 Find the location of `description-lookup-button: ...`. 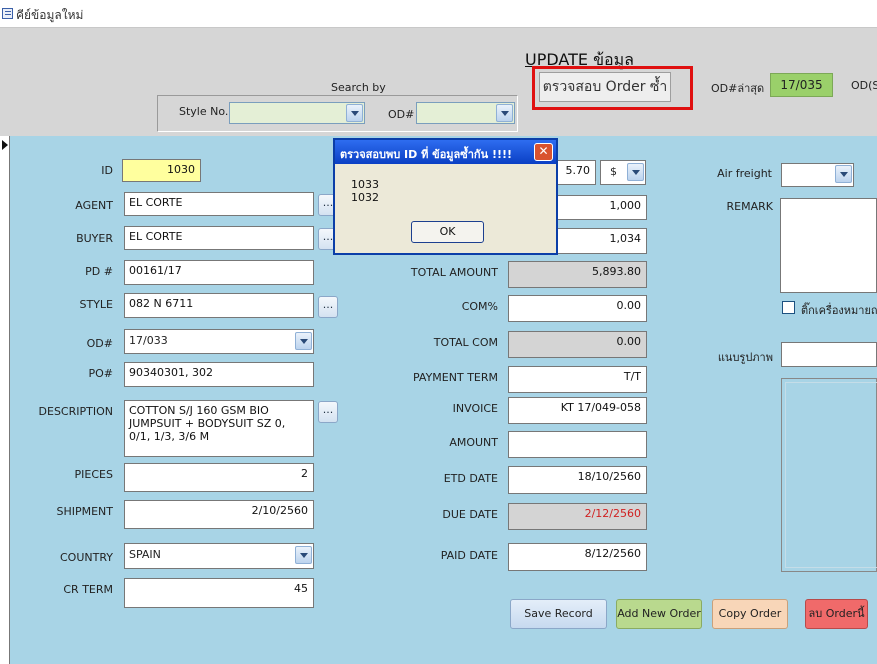

description-lookup-button: ... is located at coordinates (328, 412).